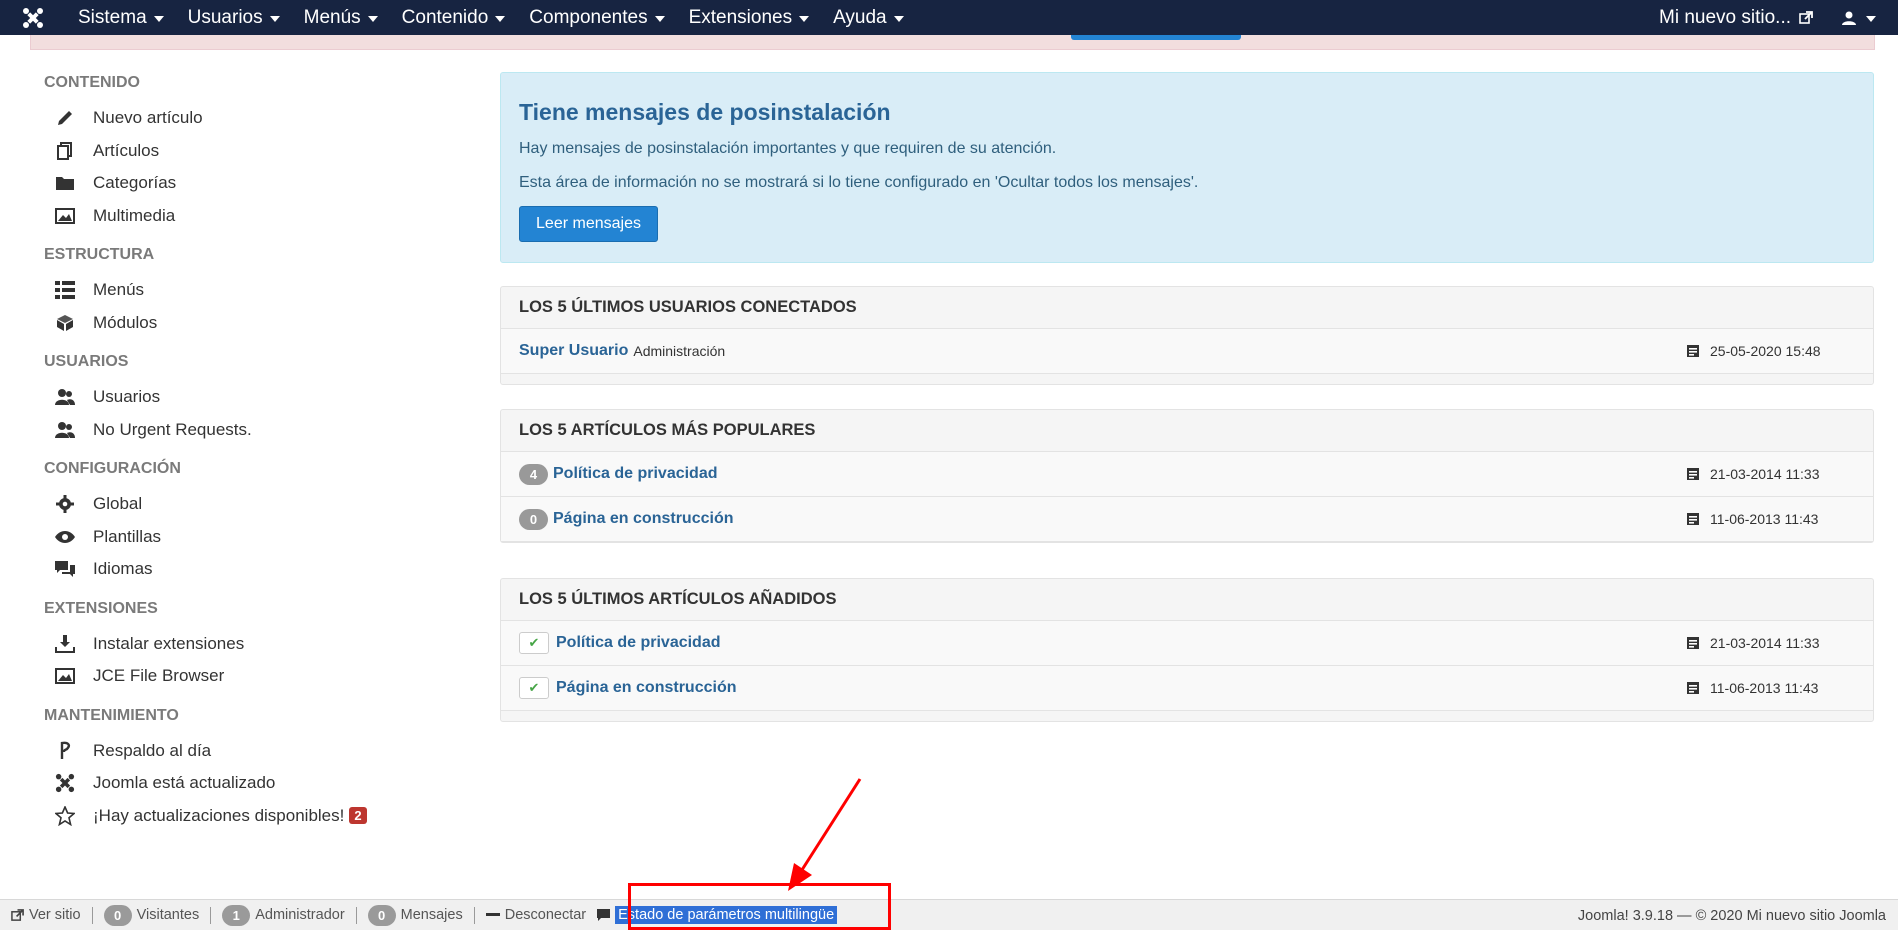 The height and width of the screenshot is (930, 1898). I want to click on joomla-version: Joomla! 3.9.18, so click(1625, 915).